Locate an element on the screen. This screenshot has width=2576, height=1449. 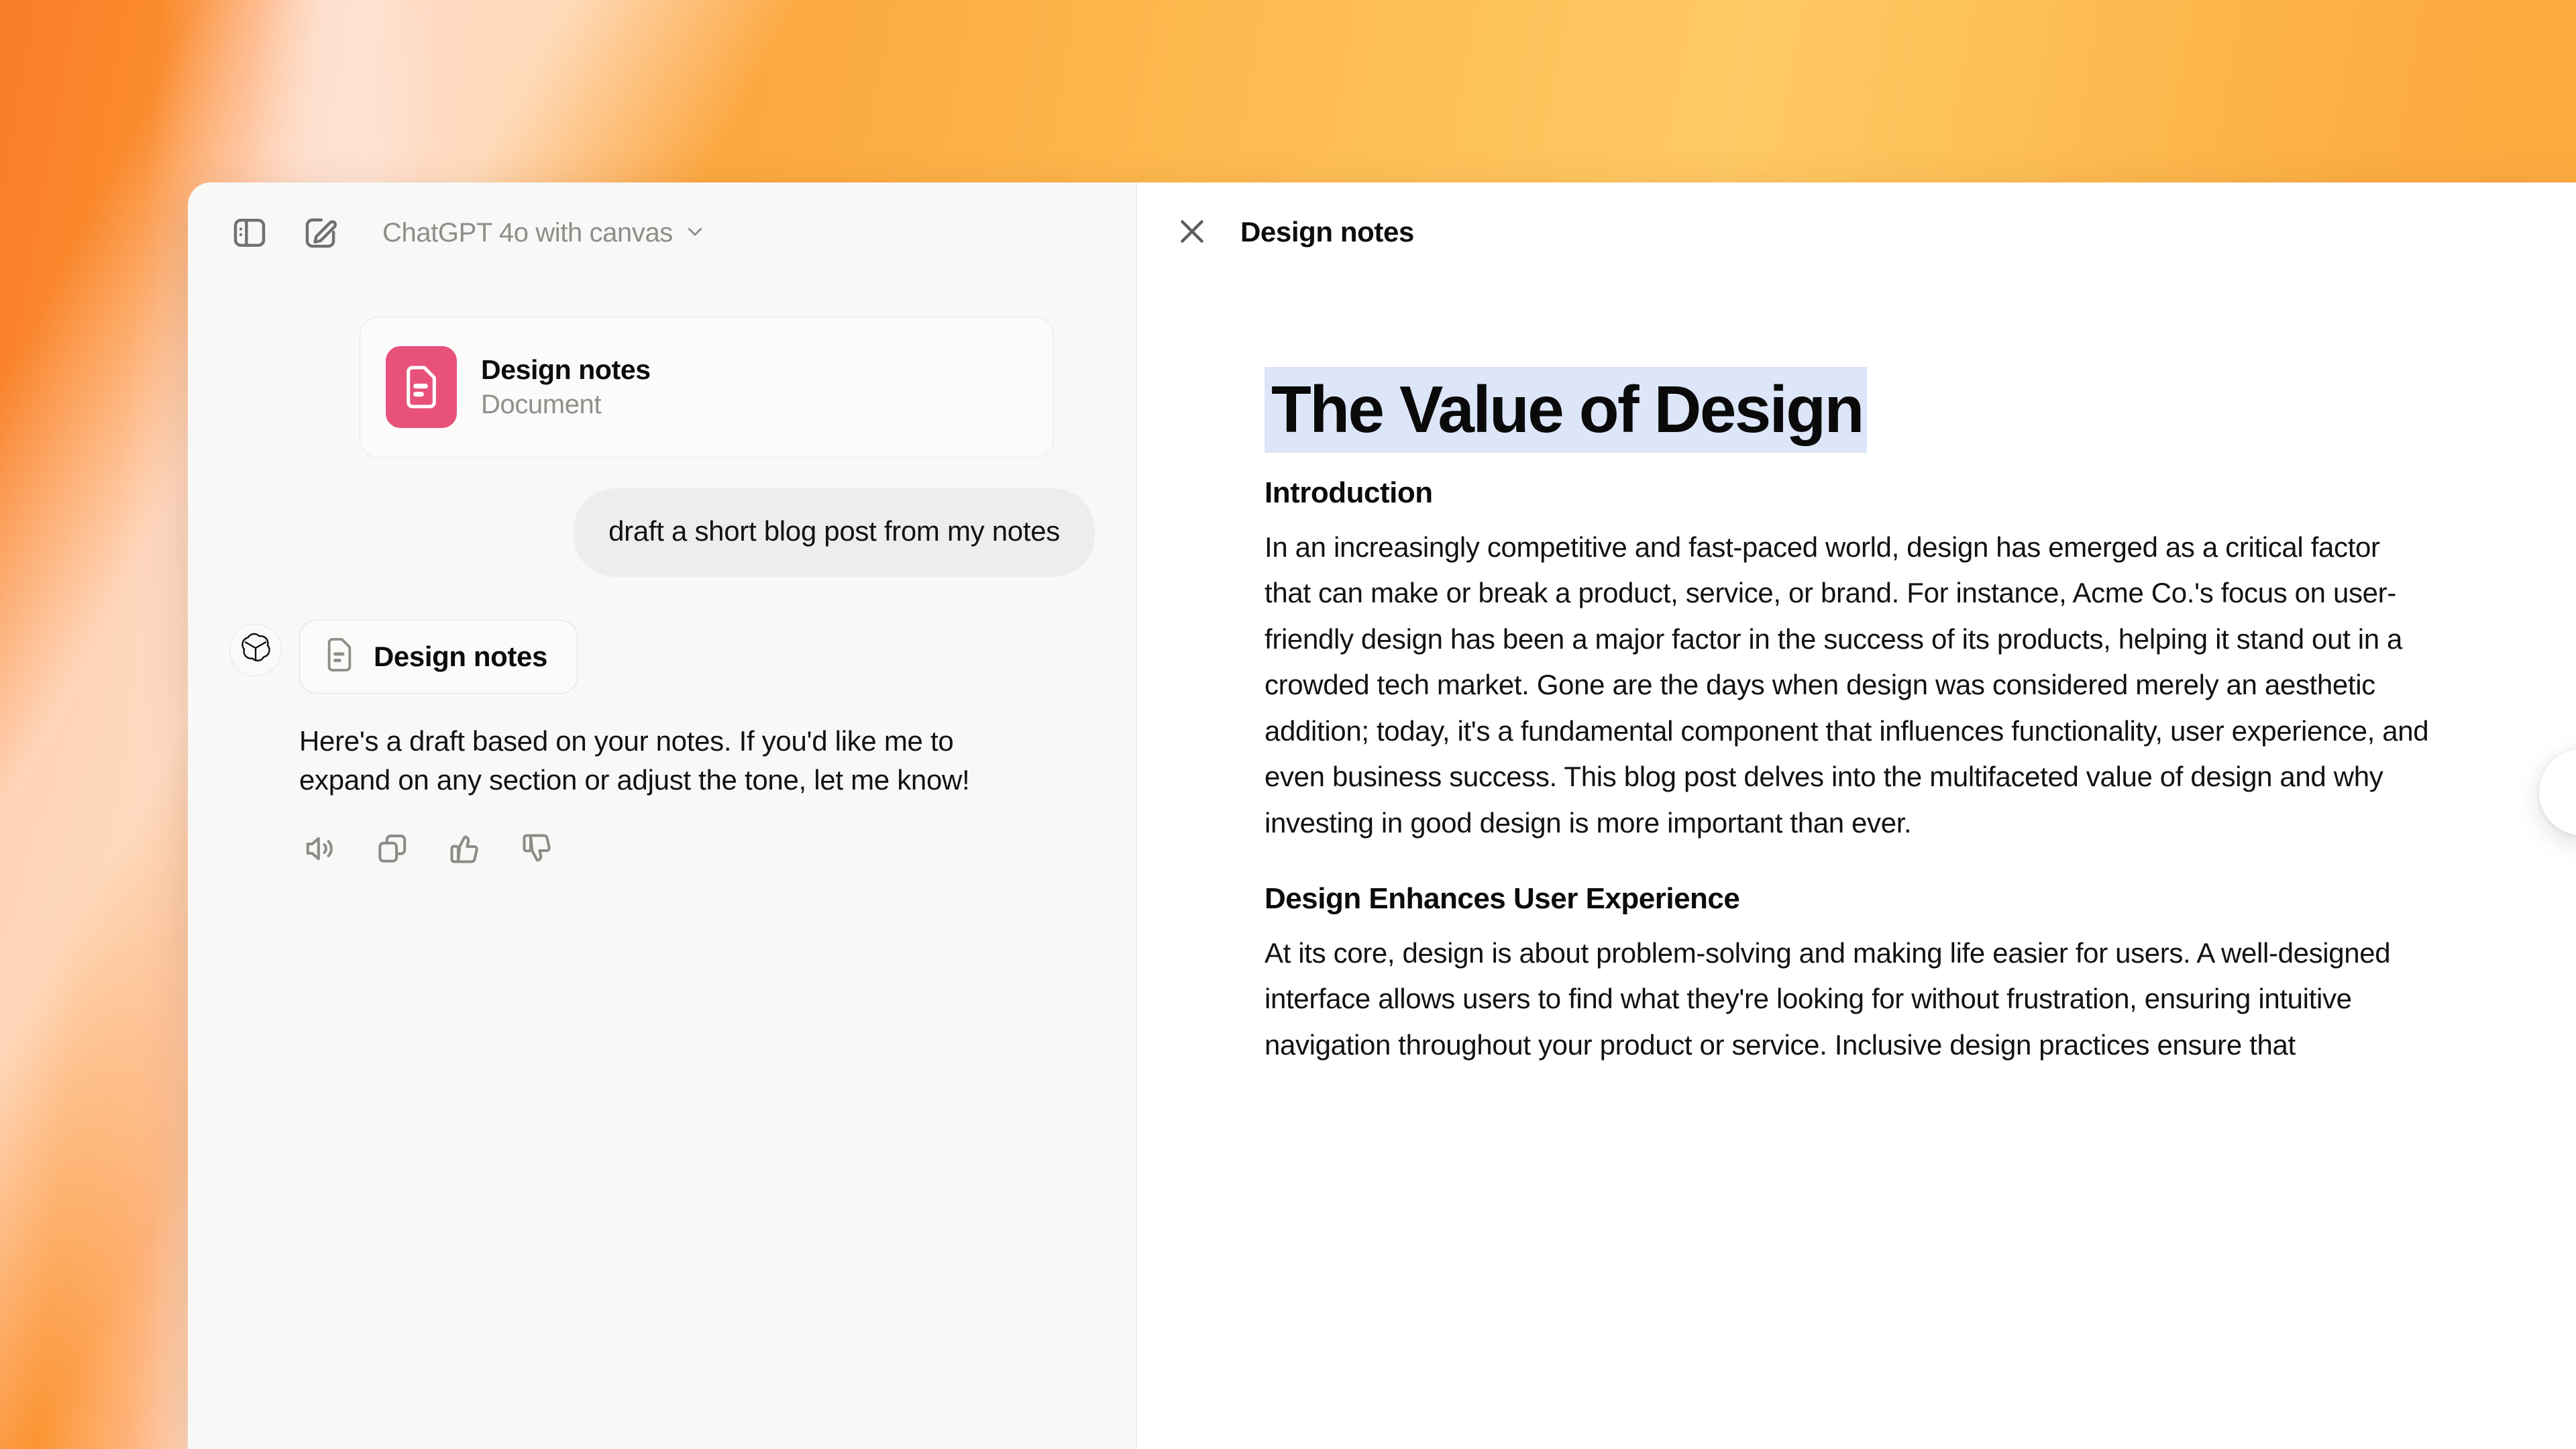
assistant-action-bar is located at coordinates (697, 850).